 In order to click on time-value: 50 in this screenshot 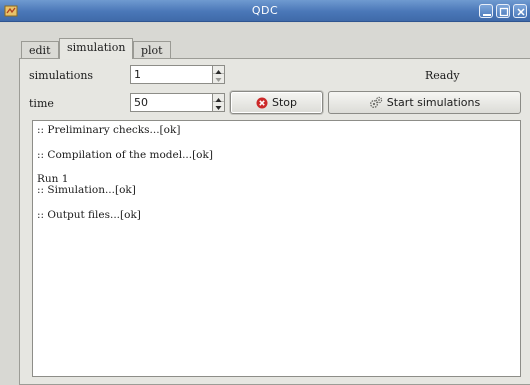, I will do `click(141, 102)`.